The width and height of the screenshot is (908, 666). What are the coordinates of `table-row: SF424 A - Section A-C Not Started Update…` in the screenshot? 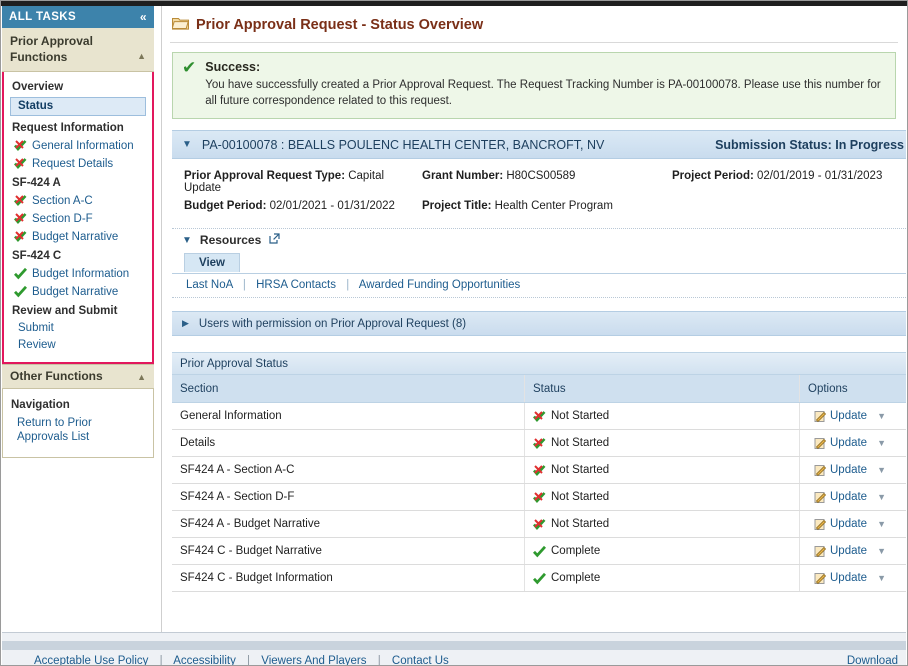 It's located at (539, 470).